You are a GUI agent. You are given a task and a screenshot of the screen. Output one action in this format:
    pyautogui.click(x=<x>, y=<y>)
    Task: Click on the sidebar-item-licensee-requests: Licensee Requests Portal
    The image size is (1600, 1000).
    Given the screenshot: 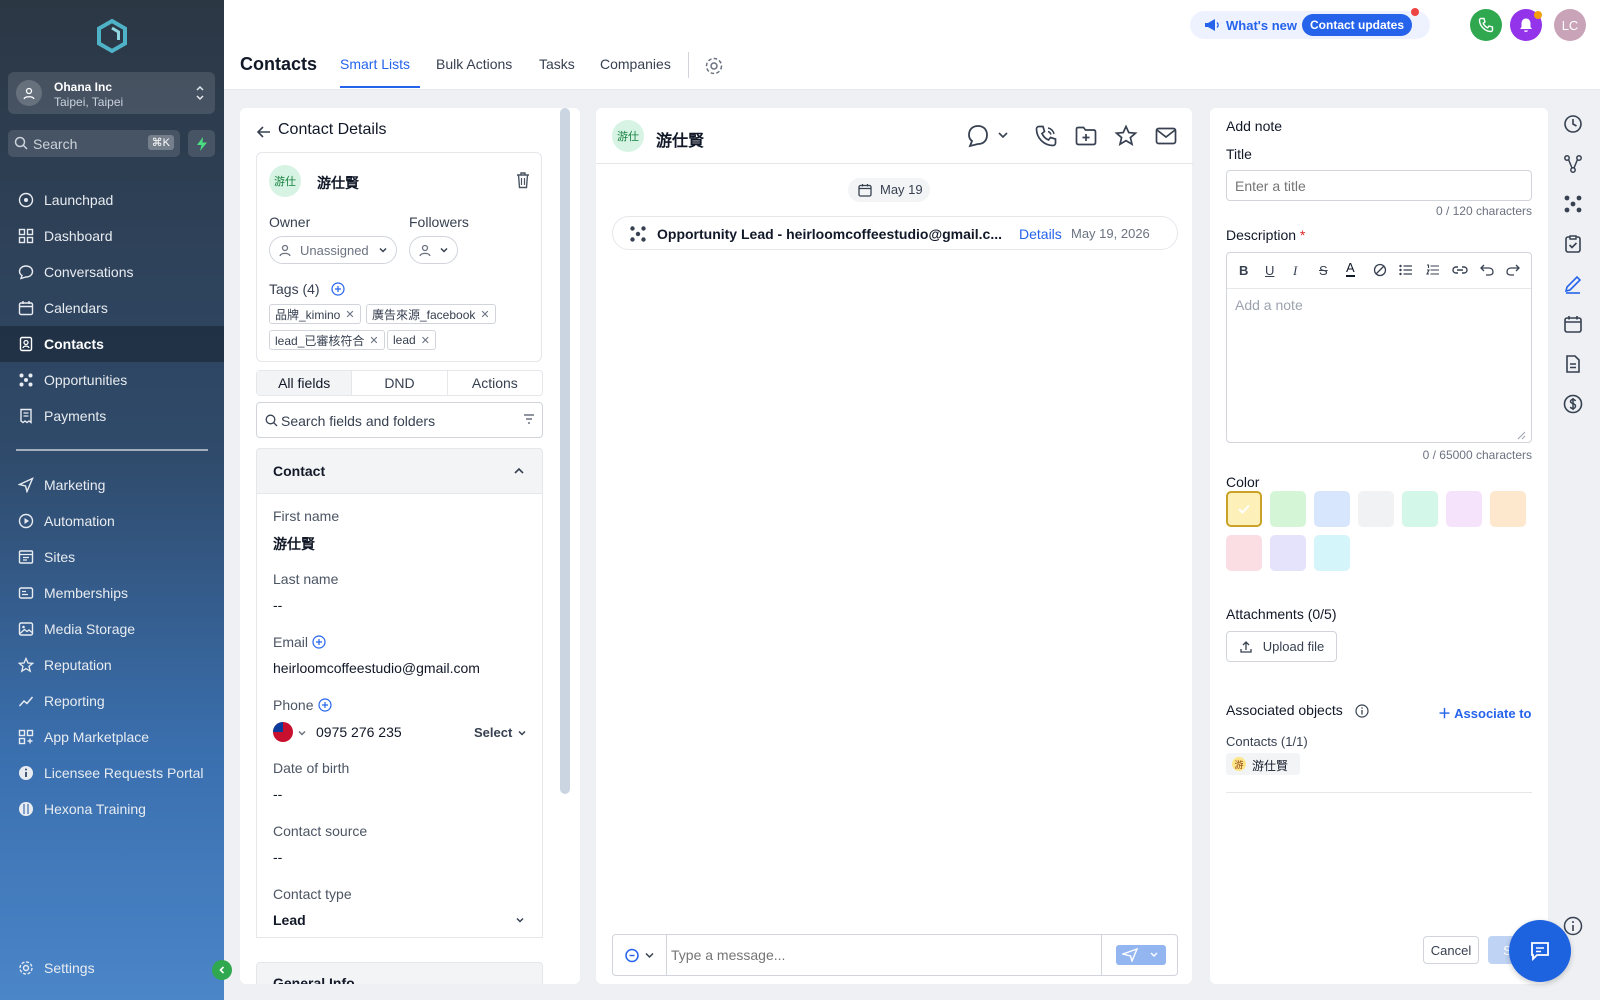 What is the action you would take?
    pyautogui.click(x=112, y=773)
    